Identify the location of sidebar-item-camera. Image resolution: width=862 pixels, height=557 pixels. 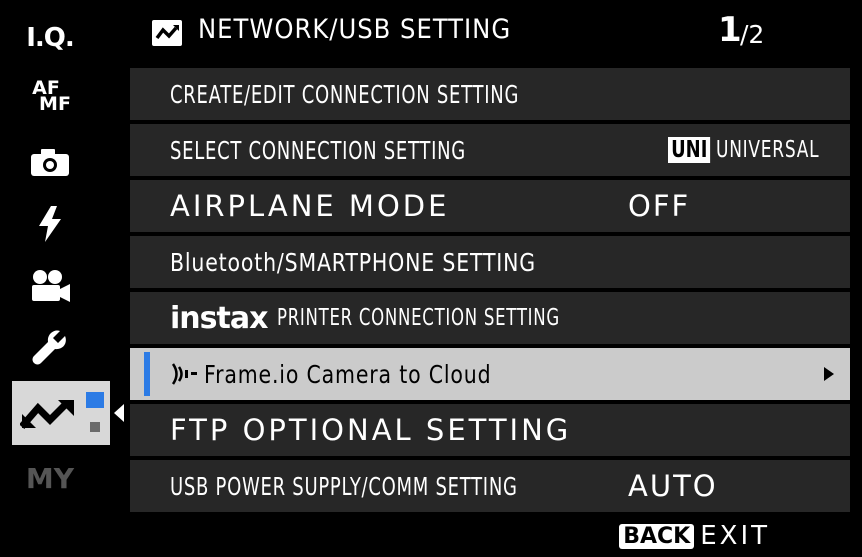
(50, 162).